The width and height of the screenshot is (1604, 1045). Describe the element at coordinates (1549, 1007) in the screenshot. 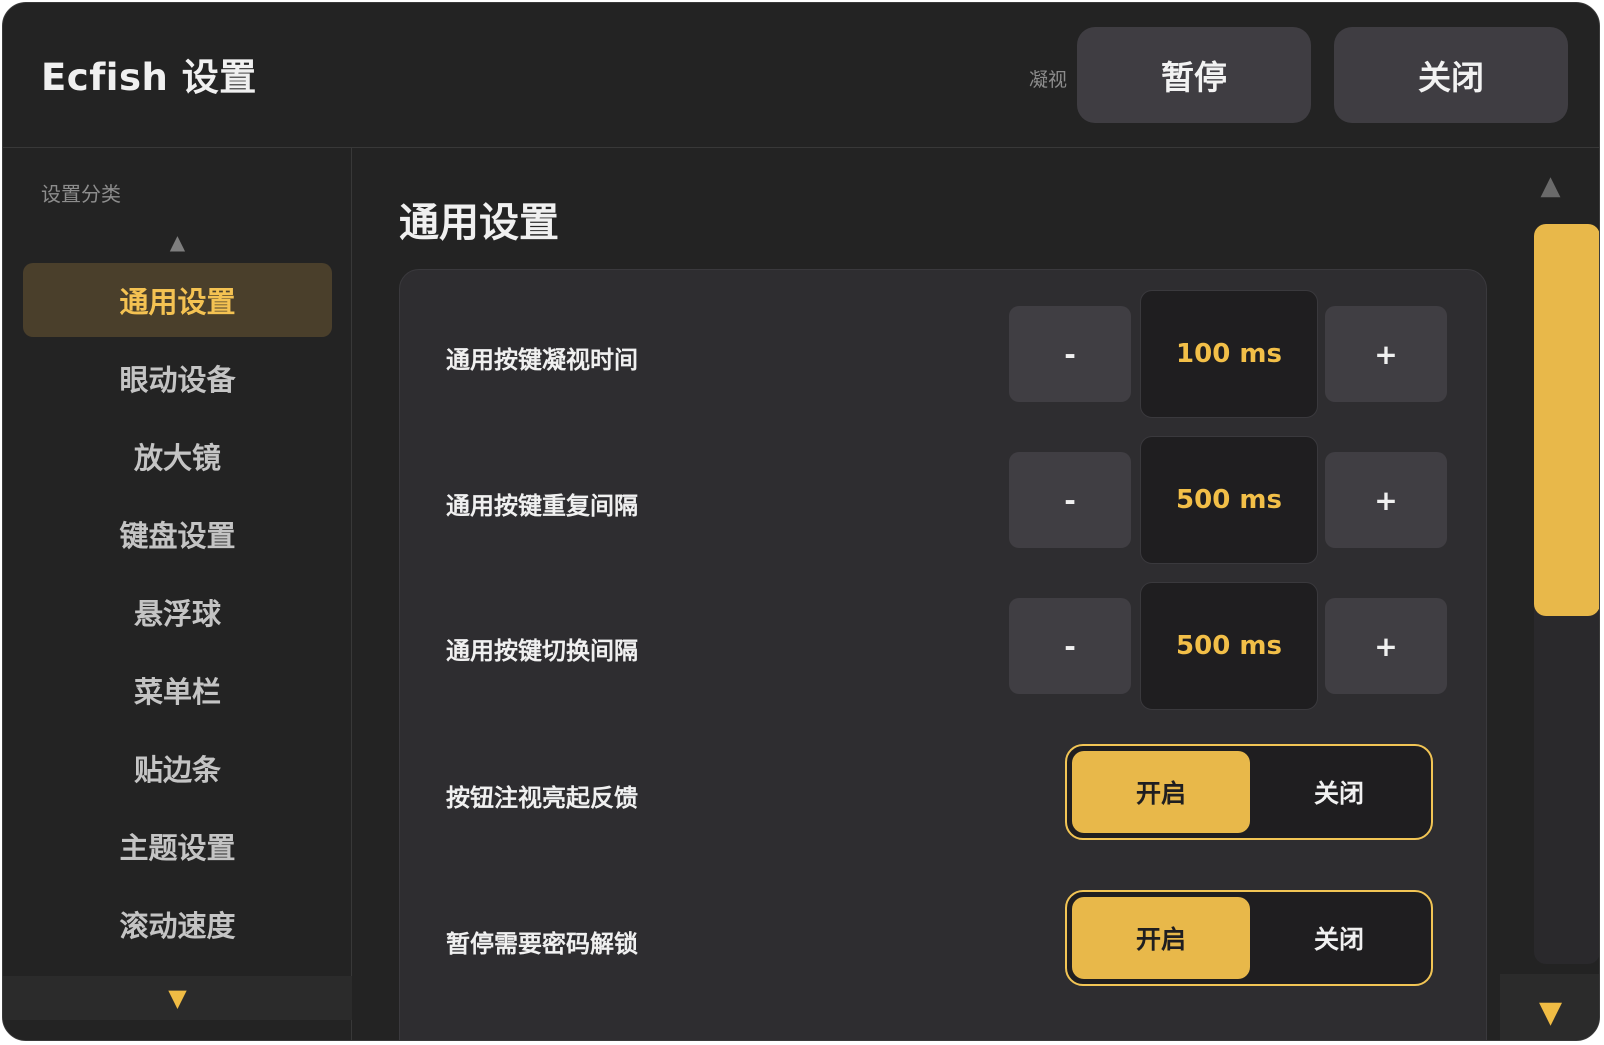

I see `scroll-down-icon: ▼` at that location.